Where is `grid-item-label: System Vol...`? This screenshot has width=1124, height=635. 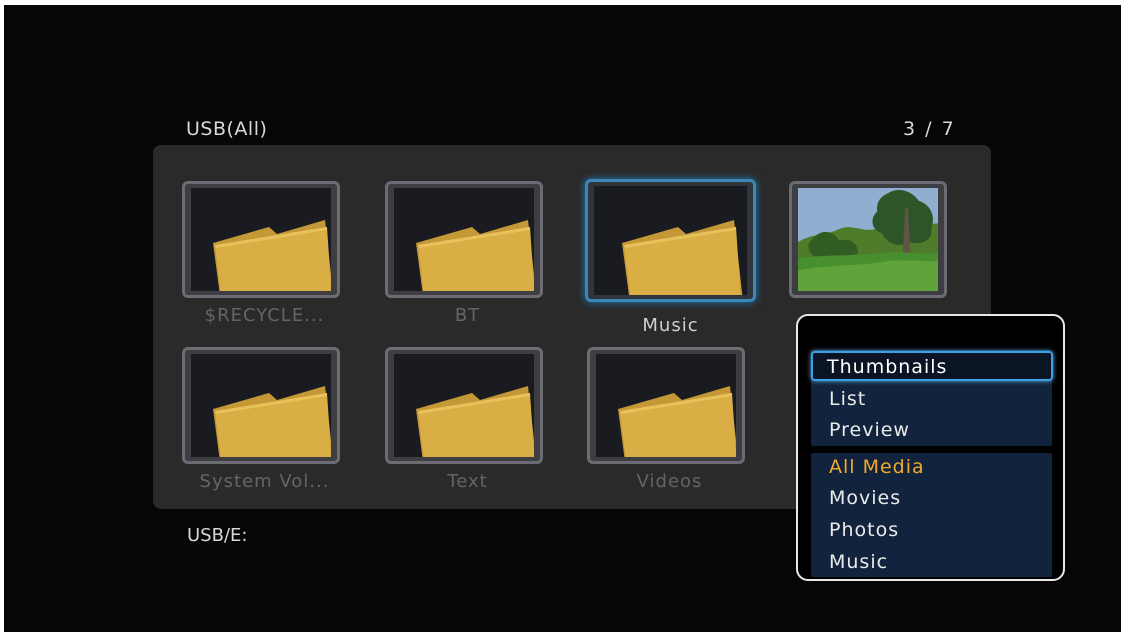
grid-item-label: System Vol... is located at coordinates (264, 481).